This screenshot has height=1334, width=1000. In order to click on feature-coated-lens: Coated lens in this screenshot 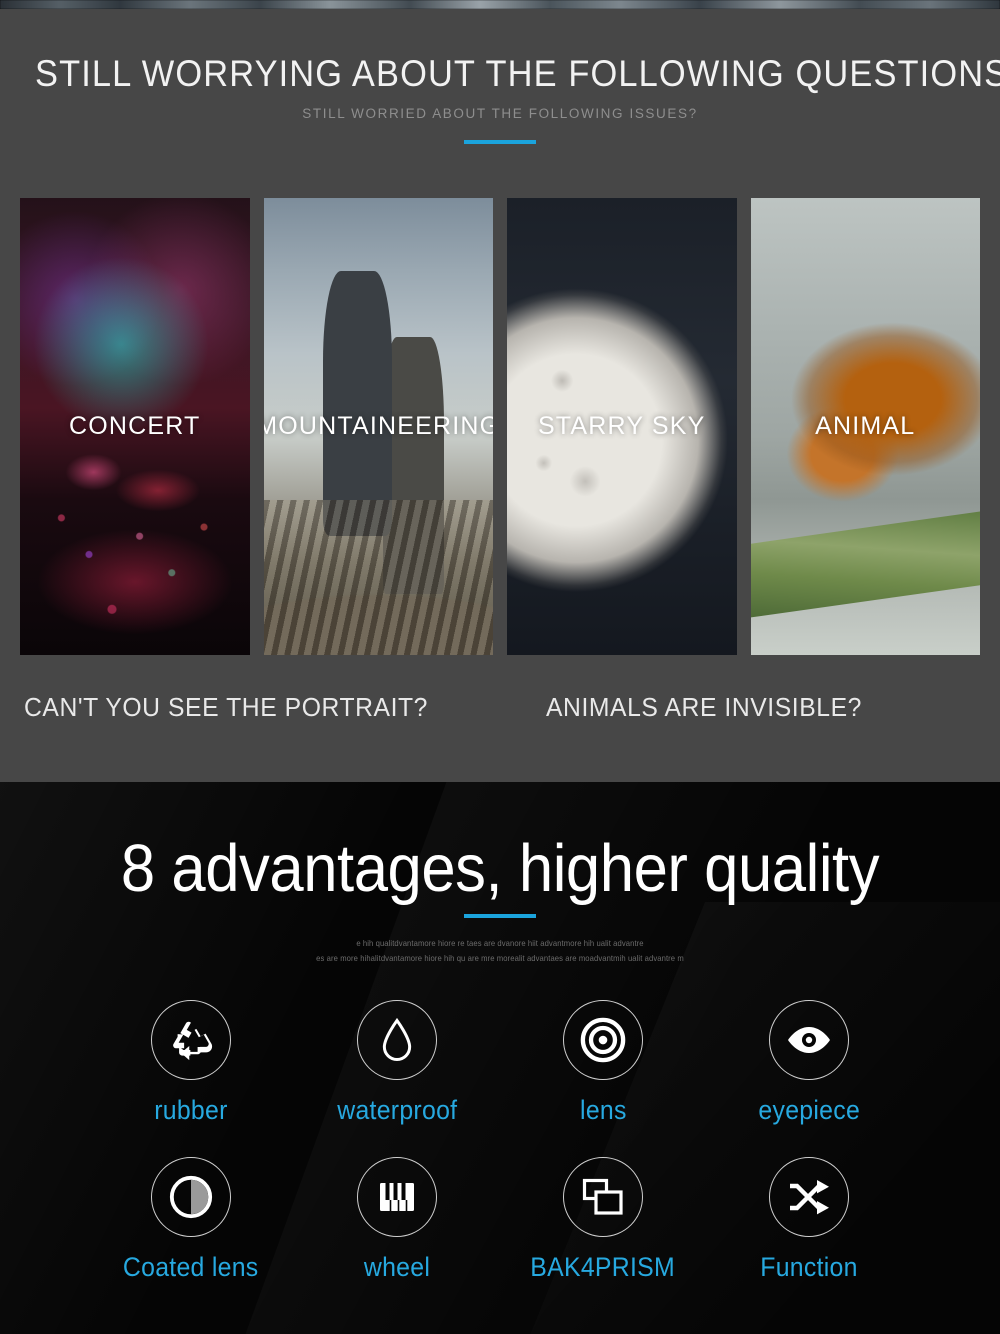, I will do `click(191, 1235)`.